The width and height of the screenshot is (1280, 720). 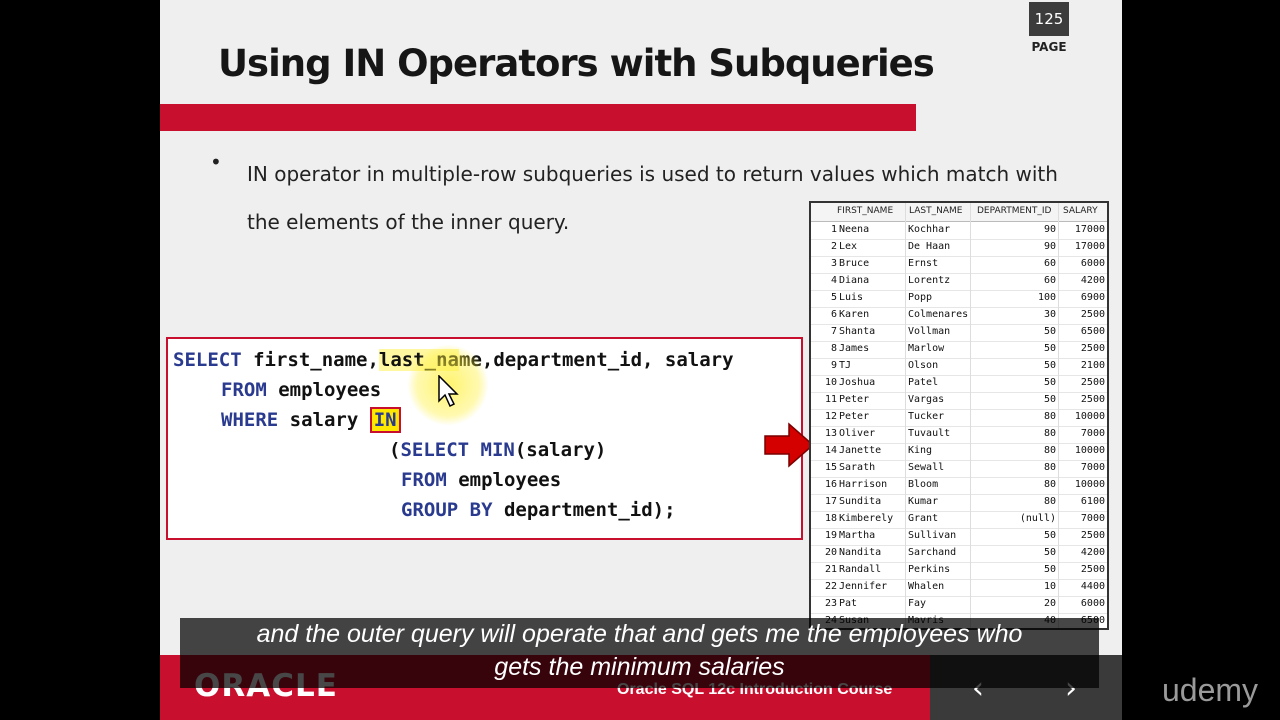 I want to click on cell-department-id: 100, so click(x=1046, y=297).